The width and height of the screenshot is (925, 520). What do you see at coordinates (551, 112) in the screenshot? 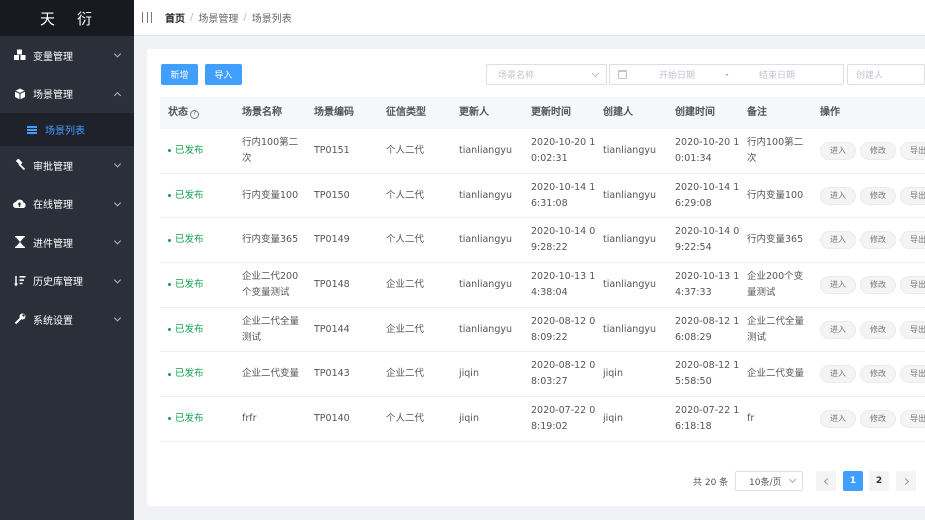
I see `column-header-update-time: 更新时间` at bounding box center [551, 112].